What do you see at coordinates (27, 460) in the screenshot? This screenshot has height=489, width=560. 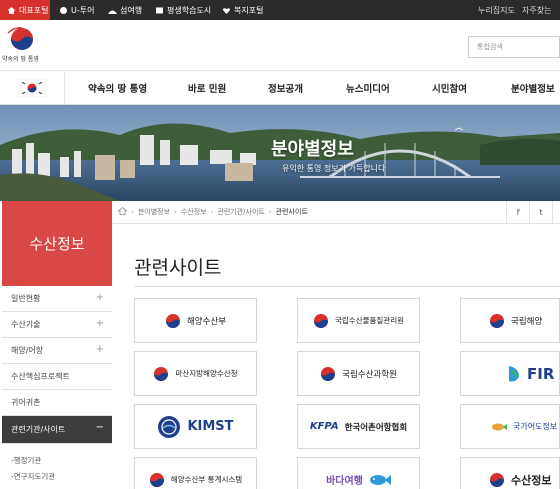 I see `sidebar-subitem-label: 행정기관` at bounding box center [27, 460].